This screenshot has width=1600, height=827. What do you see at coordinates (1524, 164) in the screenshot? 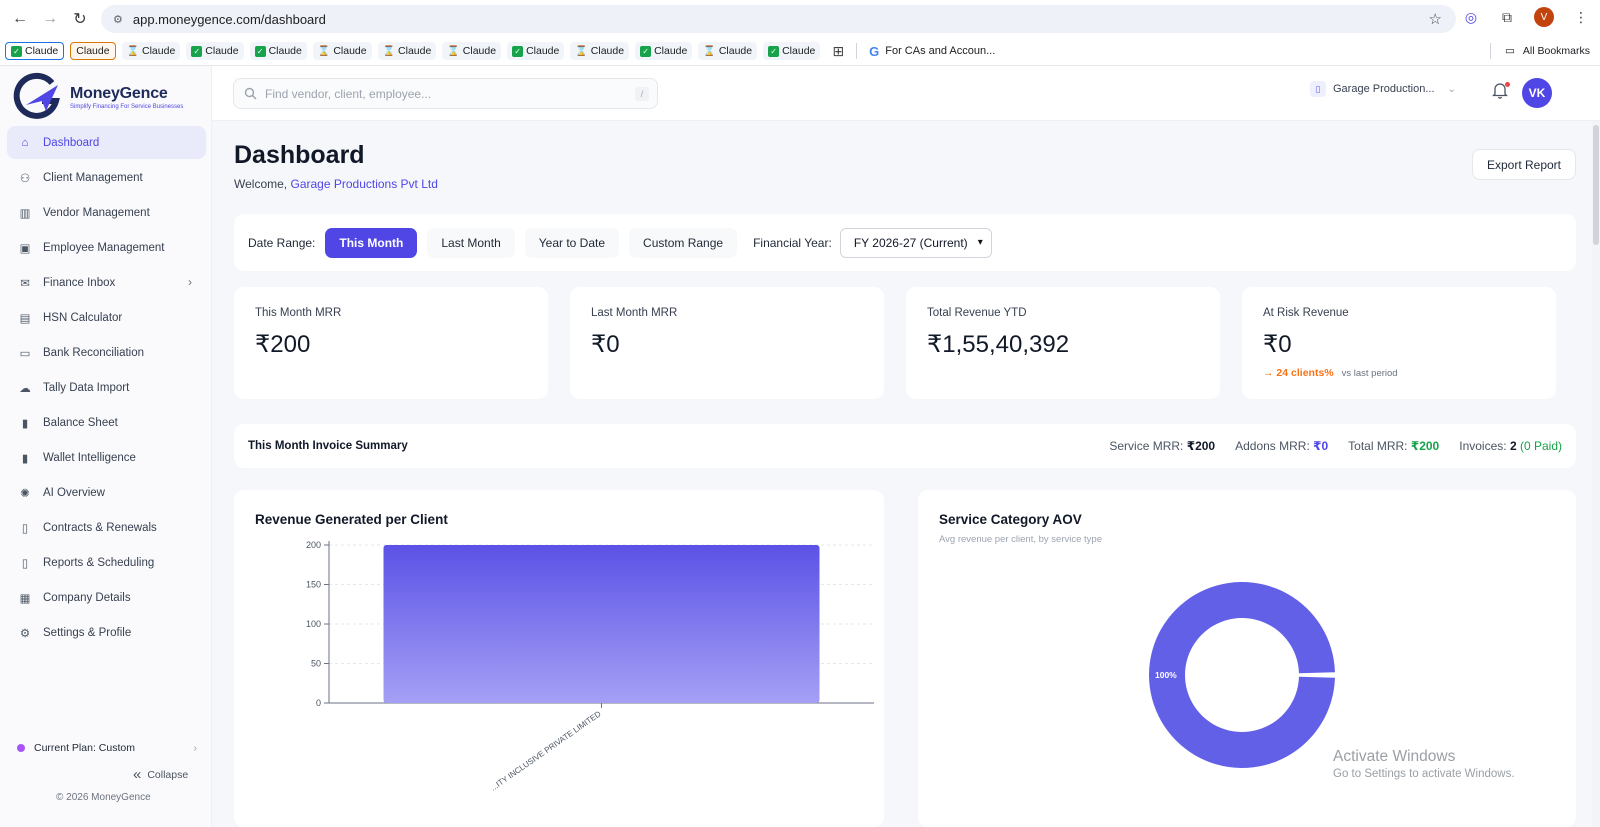
I see `export-report-button: Export Report` at bounding box center [1524, 164].